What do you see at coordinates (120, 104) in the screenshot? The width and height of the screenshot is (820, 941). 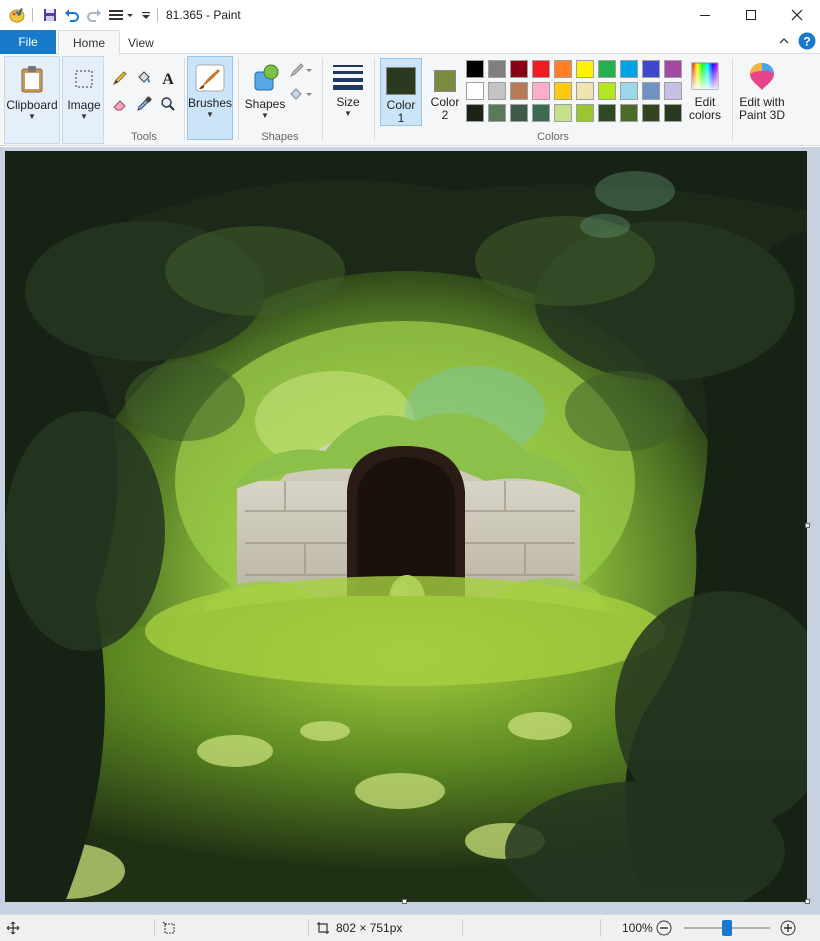 I see `eraser-icon` at bounding box center [120, 104].